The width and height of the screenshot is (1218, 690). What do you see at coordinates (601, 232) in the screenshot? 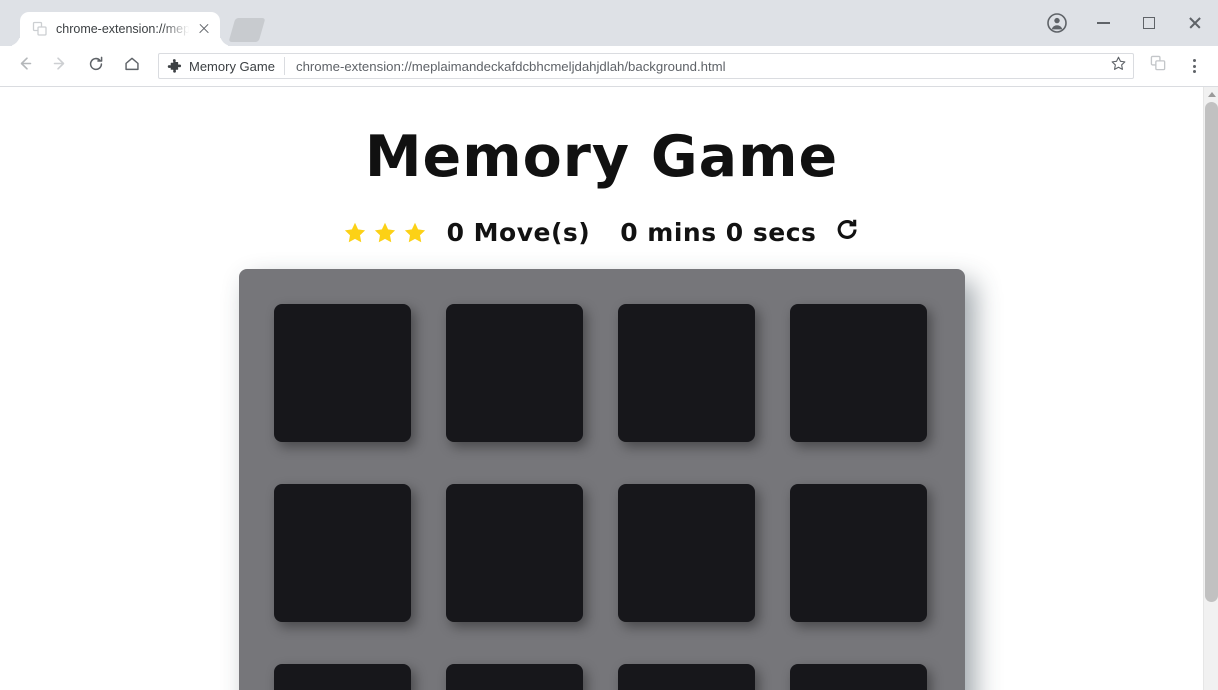
I see `score-panel: 0 Move(s) 0 mins 0 secs` at bounding box center [601, 232].